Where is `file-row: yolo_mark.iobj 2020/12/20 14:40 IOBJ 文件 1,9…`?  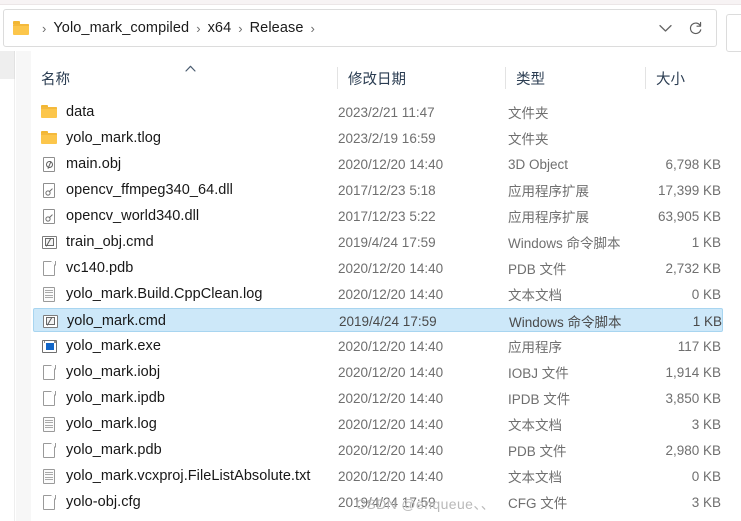 file-row: yolo_mark.iobj 2020/12/20 14:40 IOBJ 文件 1,9… is located at coordinates (378, 372).